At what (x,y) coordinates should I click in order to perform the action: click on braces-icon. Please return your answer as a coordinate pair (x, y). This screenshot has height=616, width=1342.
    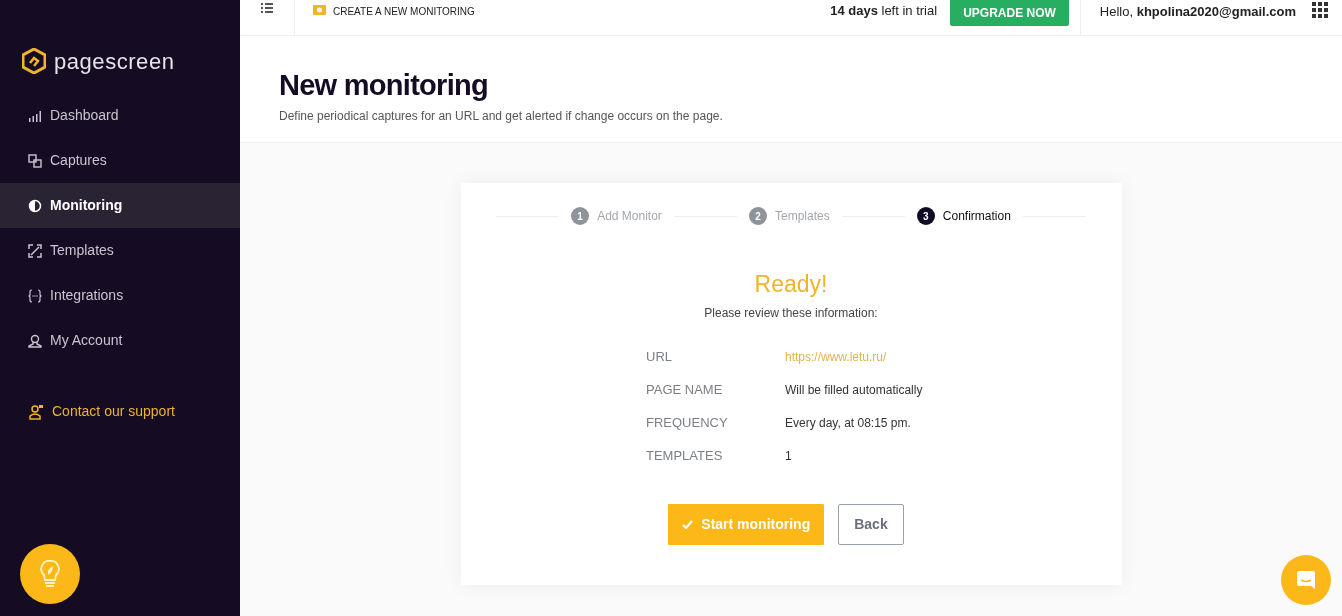
    Looking at the image, I should click on (35, 295).